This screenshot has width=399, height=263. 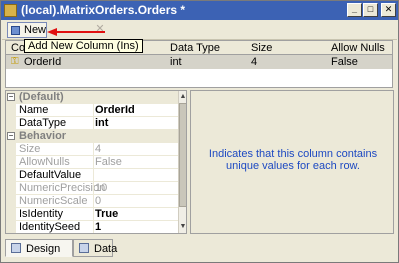 What do you see at coordinates (98, 149) in the screenshot?
I see `property-value: 4` at bounding box center [98, 149].